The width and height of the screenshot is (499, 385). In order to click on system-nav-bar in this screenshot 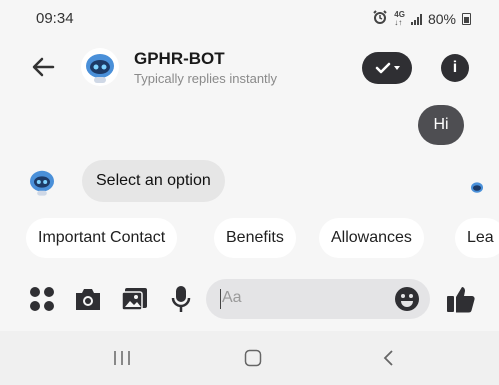, I will do `click(249, 358)`.